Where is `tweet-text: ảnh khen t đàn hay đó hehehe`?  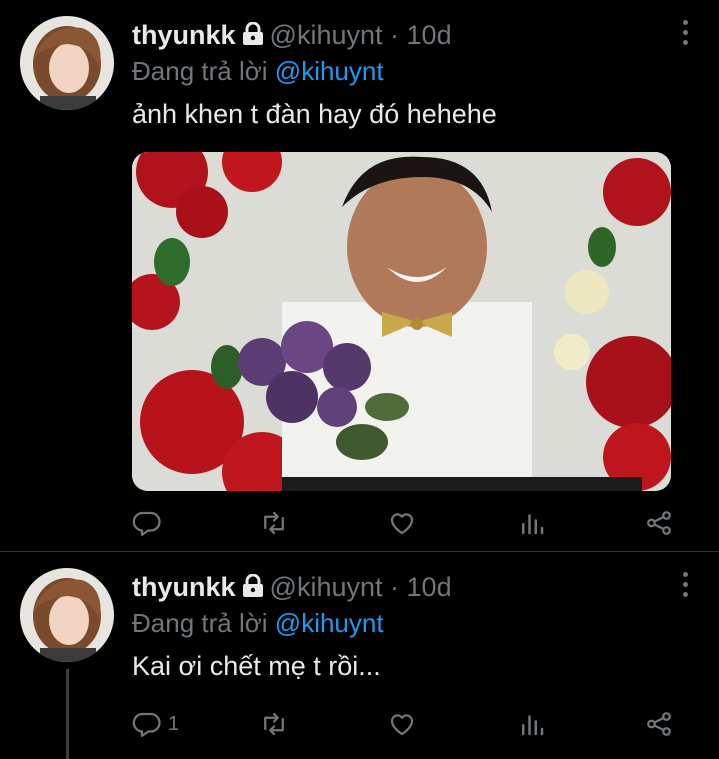 tweet-text: ảnh khen t đàn hay đó hehehe is located at coordinates (314, 114).